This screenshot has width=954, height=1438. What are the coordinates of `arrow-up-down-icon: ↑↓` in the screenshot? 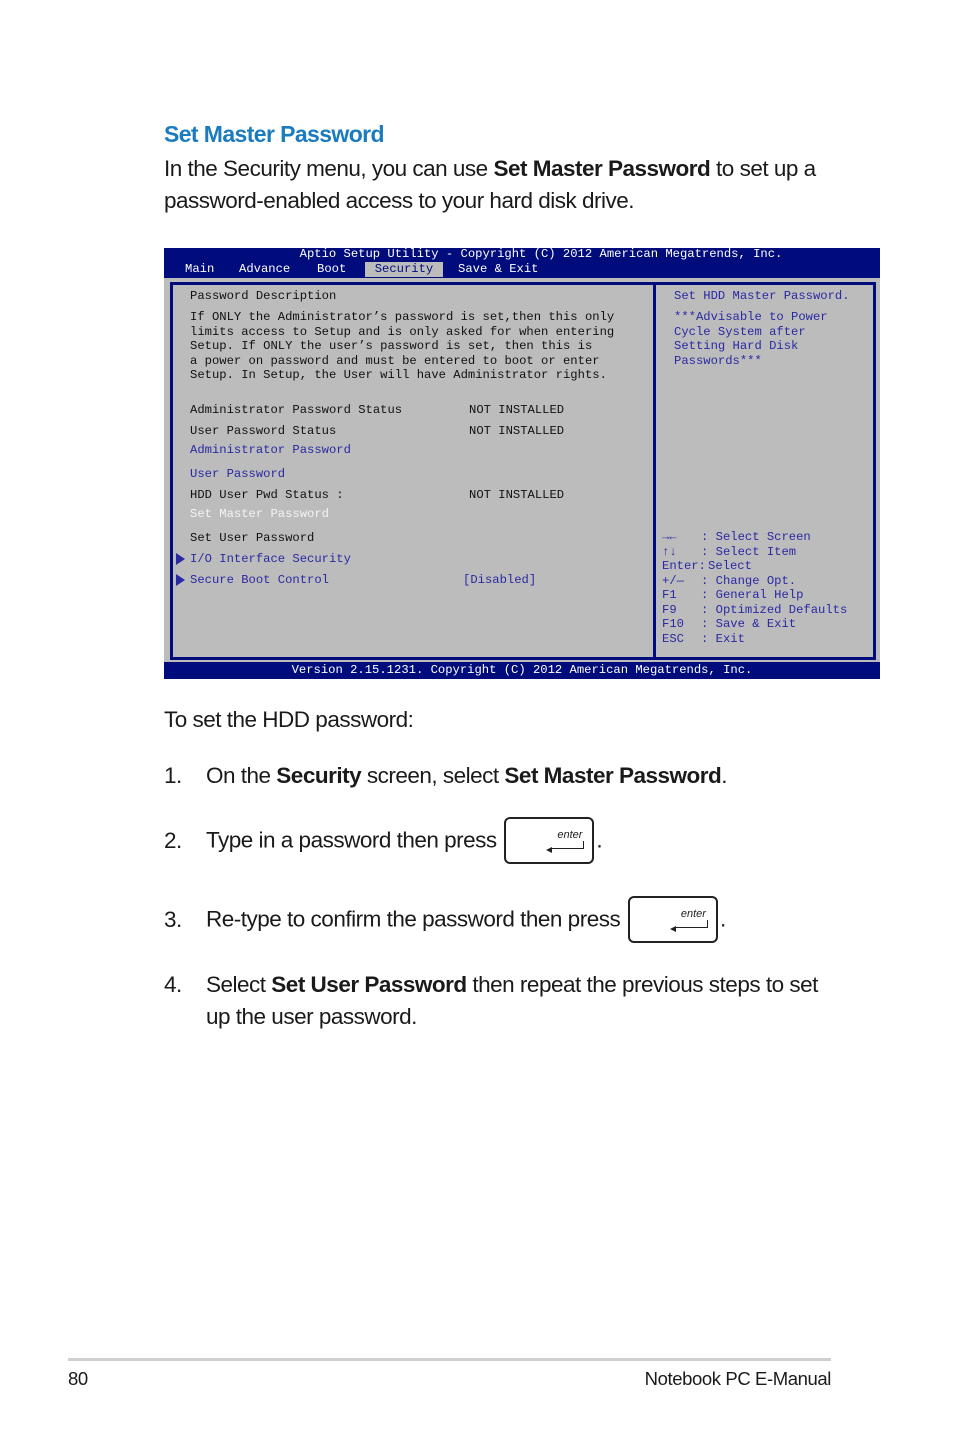 It's located at (669, 551).